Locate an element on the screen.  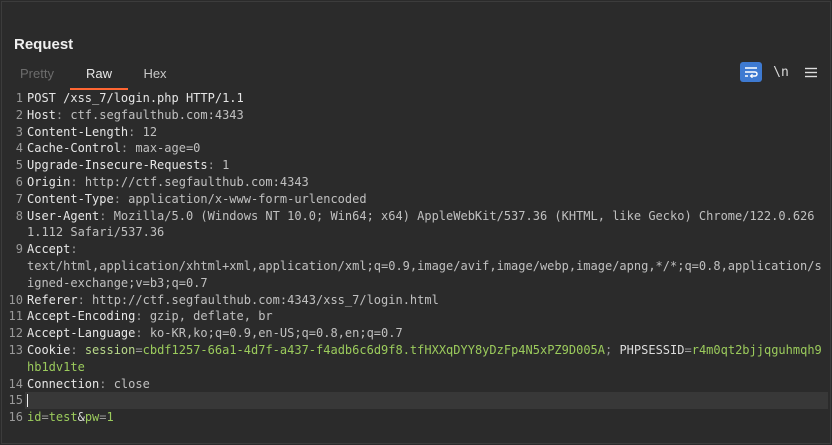
param-name: id is located at coordinates (34, 417).